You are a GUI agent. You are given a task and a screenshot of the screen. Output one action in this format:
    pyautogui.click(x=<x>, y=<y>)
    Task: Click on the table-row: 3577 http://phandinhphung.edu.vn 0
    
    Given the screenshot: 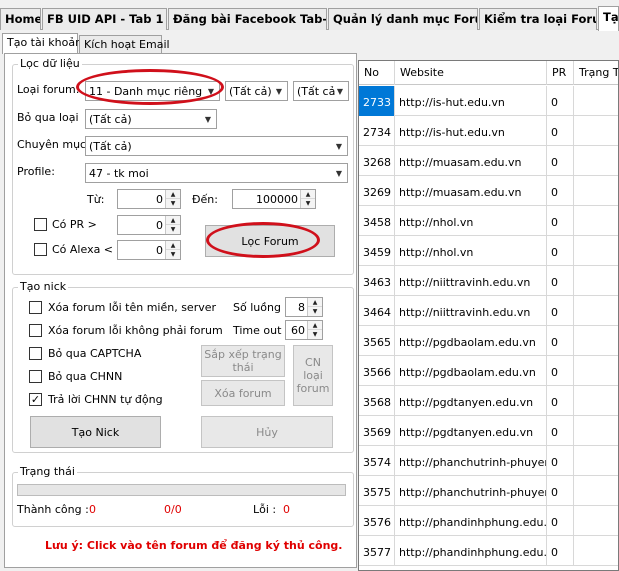 What is the action you would take?
    pyautogui.click(x=488, y=551)
    